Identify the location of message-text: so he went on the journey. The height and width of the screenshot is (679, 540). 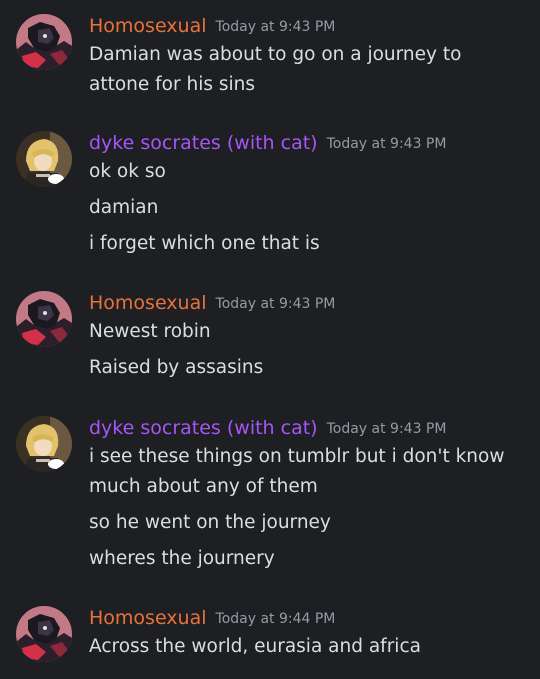
(210, 522).